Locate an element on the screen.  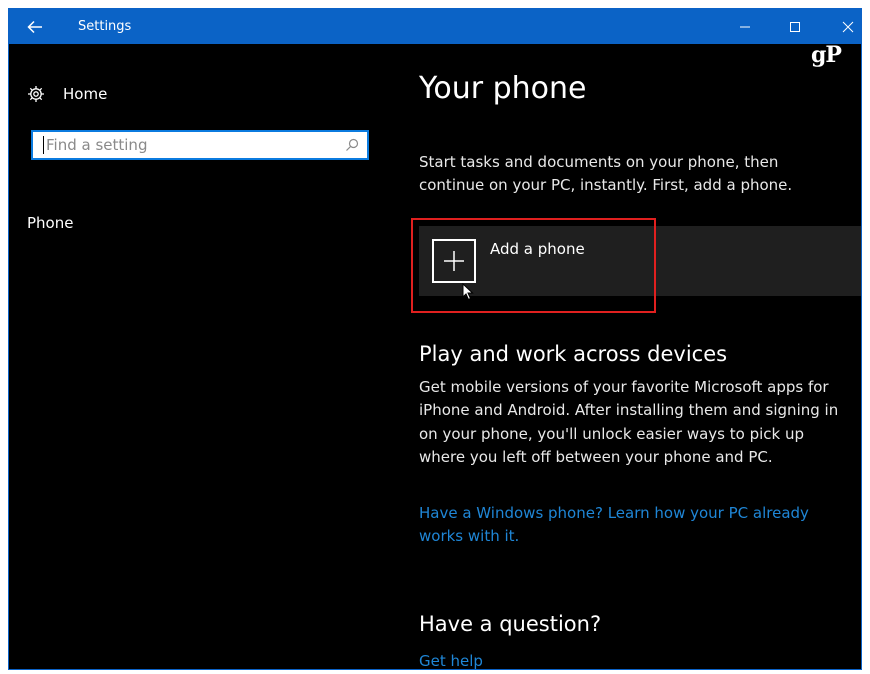
maximize-icon is located at coordinates (795, 26).